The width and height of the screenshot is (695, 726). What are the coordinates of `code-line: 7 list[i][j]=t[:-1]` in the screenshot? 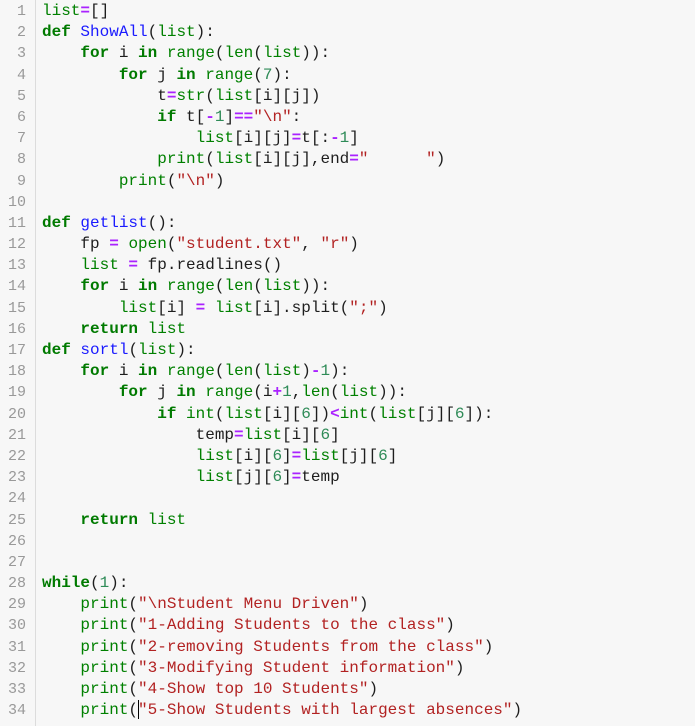 It's located at (261, 138).